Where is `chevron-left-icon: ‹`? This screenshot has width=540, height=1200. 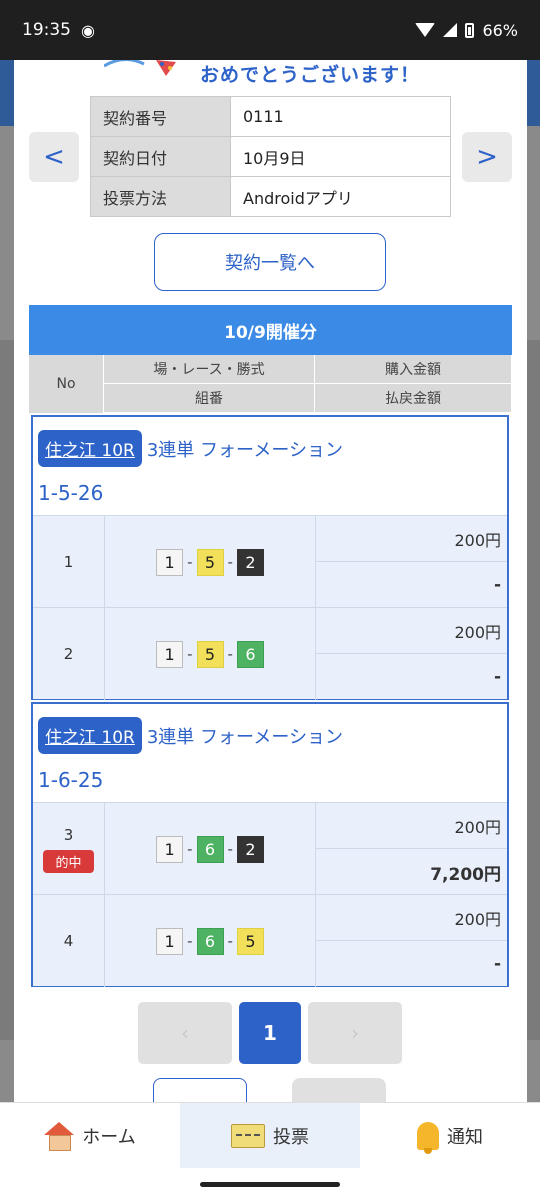
chevron-left-icon: ‹ is located at coordinates (185, 1033).